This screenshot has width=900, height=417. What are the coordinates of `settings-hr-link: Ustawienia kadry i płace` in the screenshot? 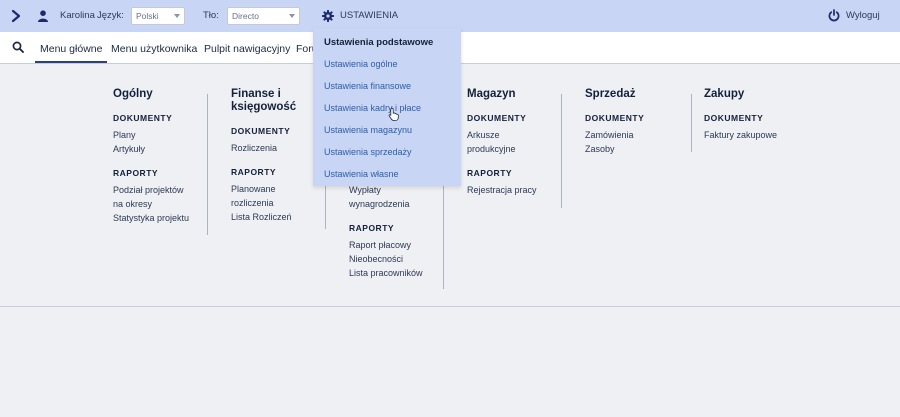 It's located at (372, 108).